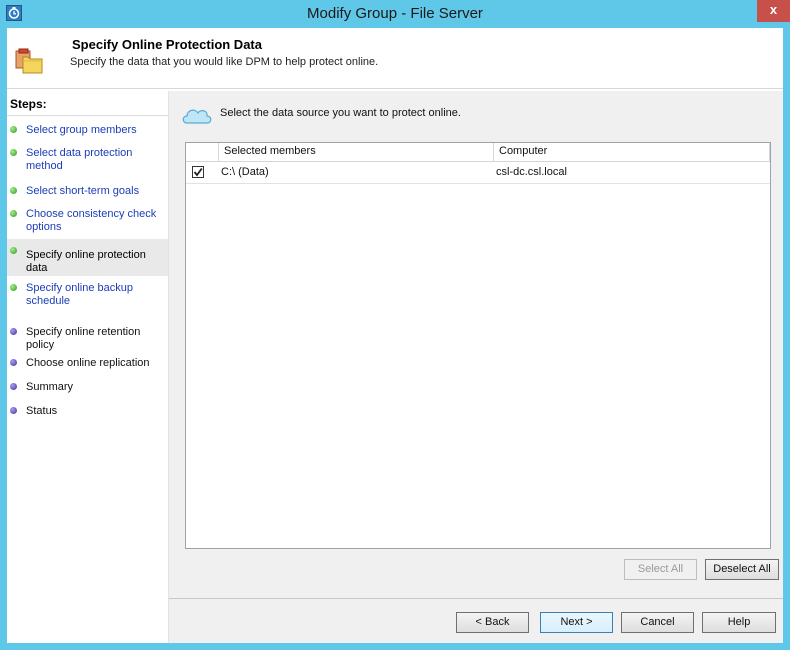  I want to click on step-choose-consistency-check: Choose consistency check options, so click(87, 221).